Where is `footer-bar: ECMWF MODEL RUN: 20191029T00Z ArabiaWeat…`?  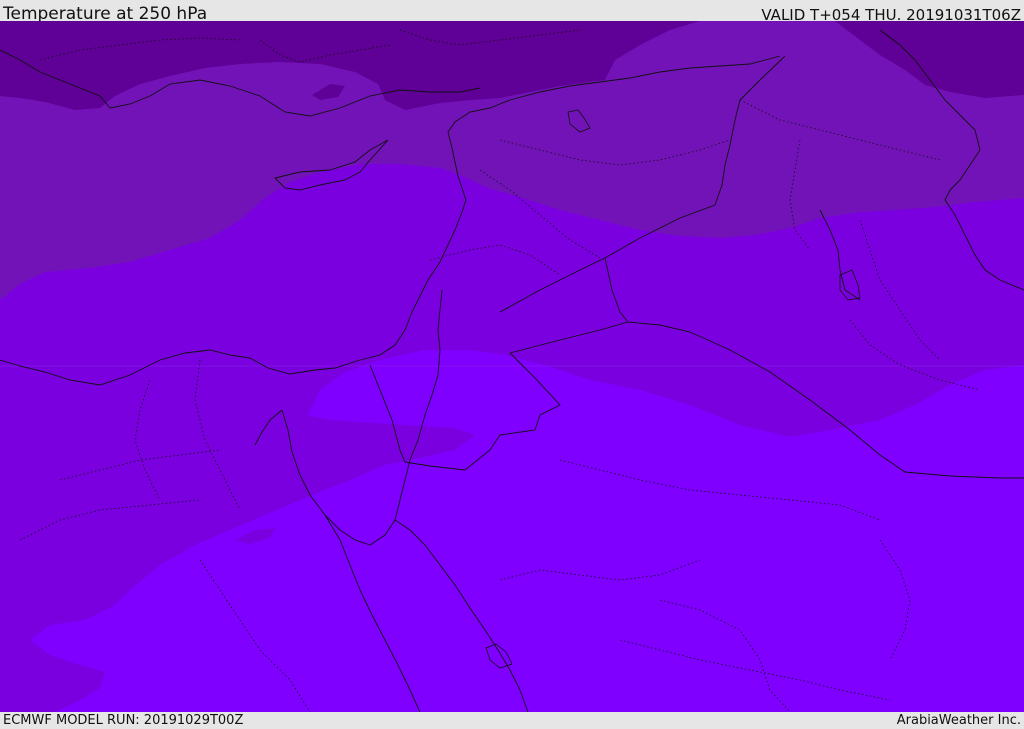 footer-bar: ECMWF MODEL RUN: 20191029T00Z ArabiaWeat… is located at coordinates (512, 720).